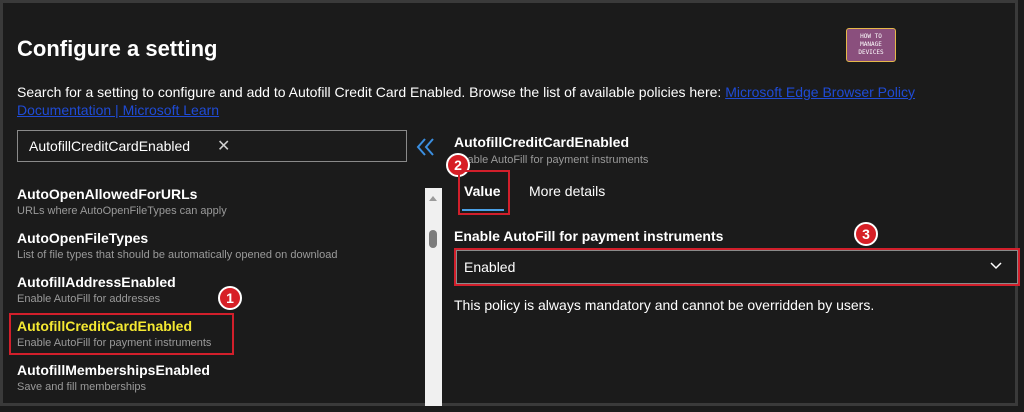  Describe the element at coordinates (212, 146) in the screenshot. I see `search-box: ✕` at that location.